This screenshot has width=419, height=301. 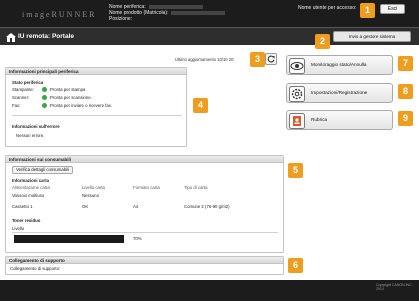 What do you see at coordinates (36, 126) in the screenshot?
I see `error-info-heading: Informazioni sull'errore` at bounding box center [36, 126].